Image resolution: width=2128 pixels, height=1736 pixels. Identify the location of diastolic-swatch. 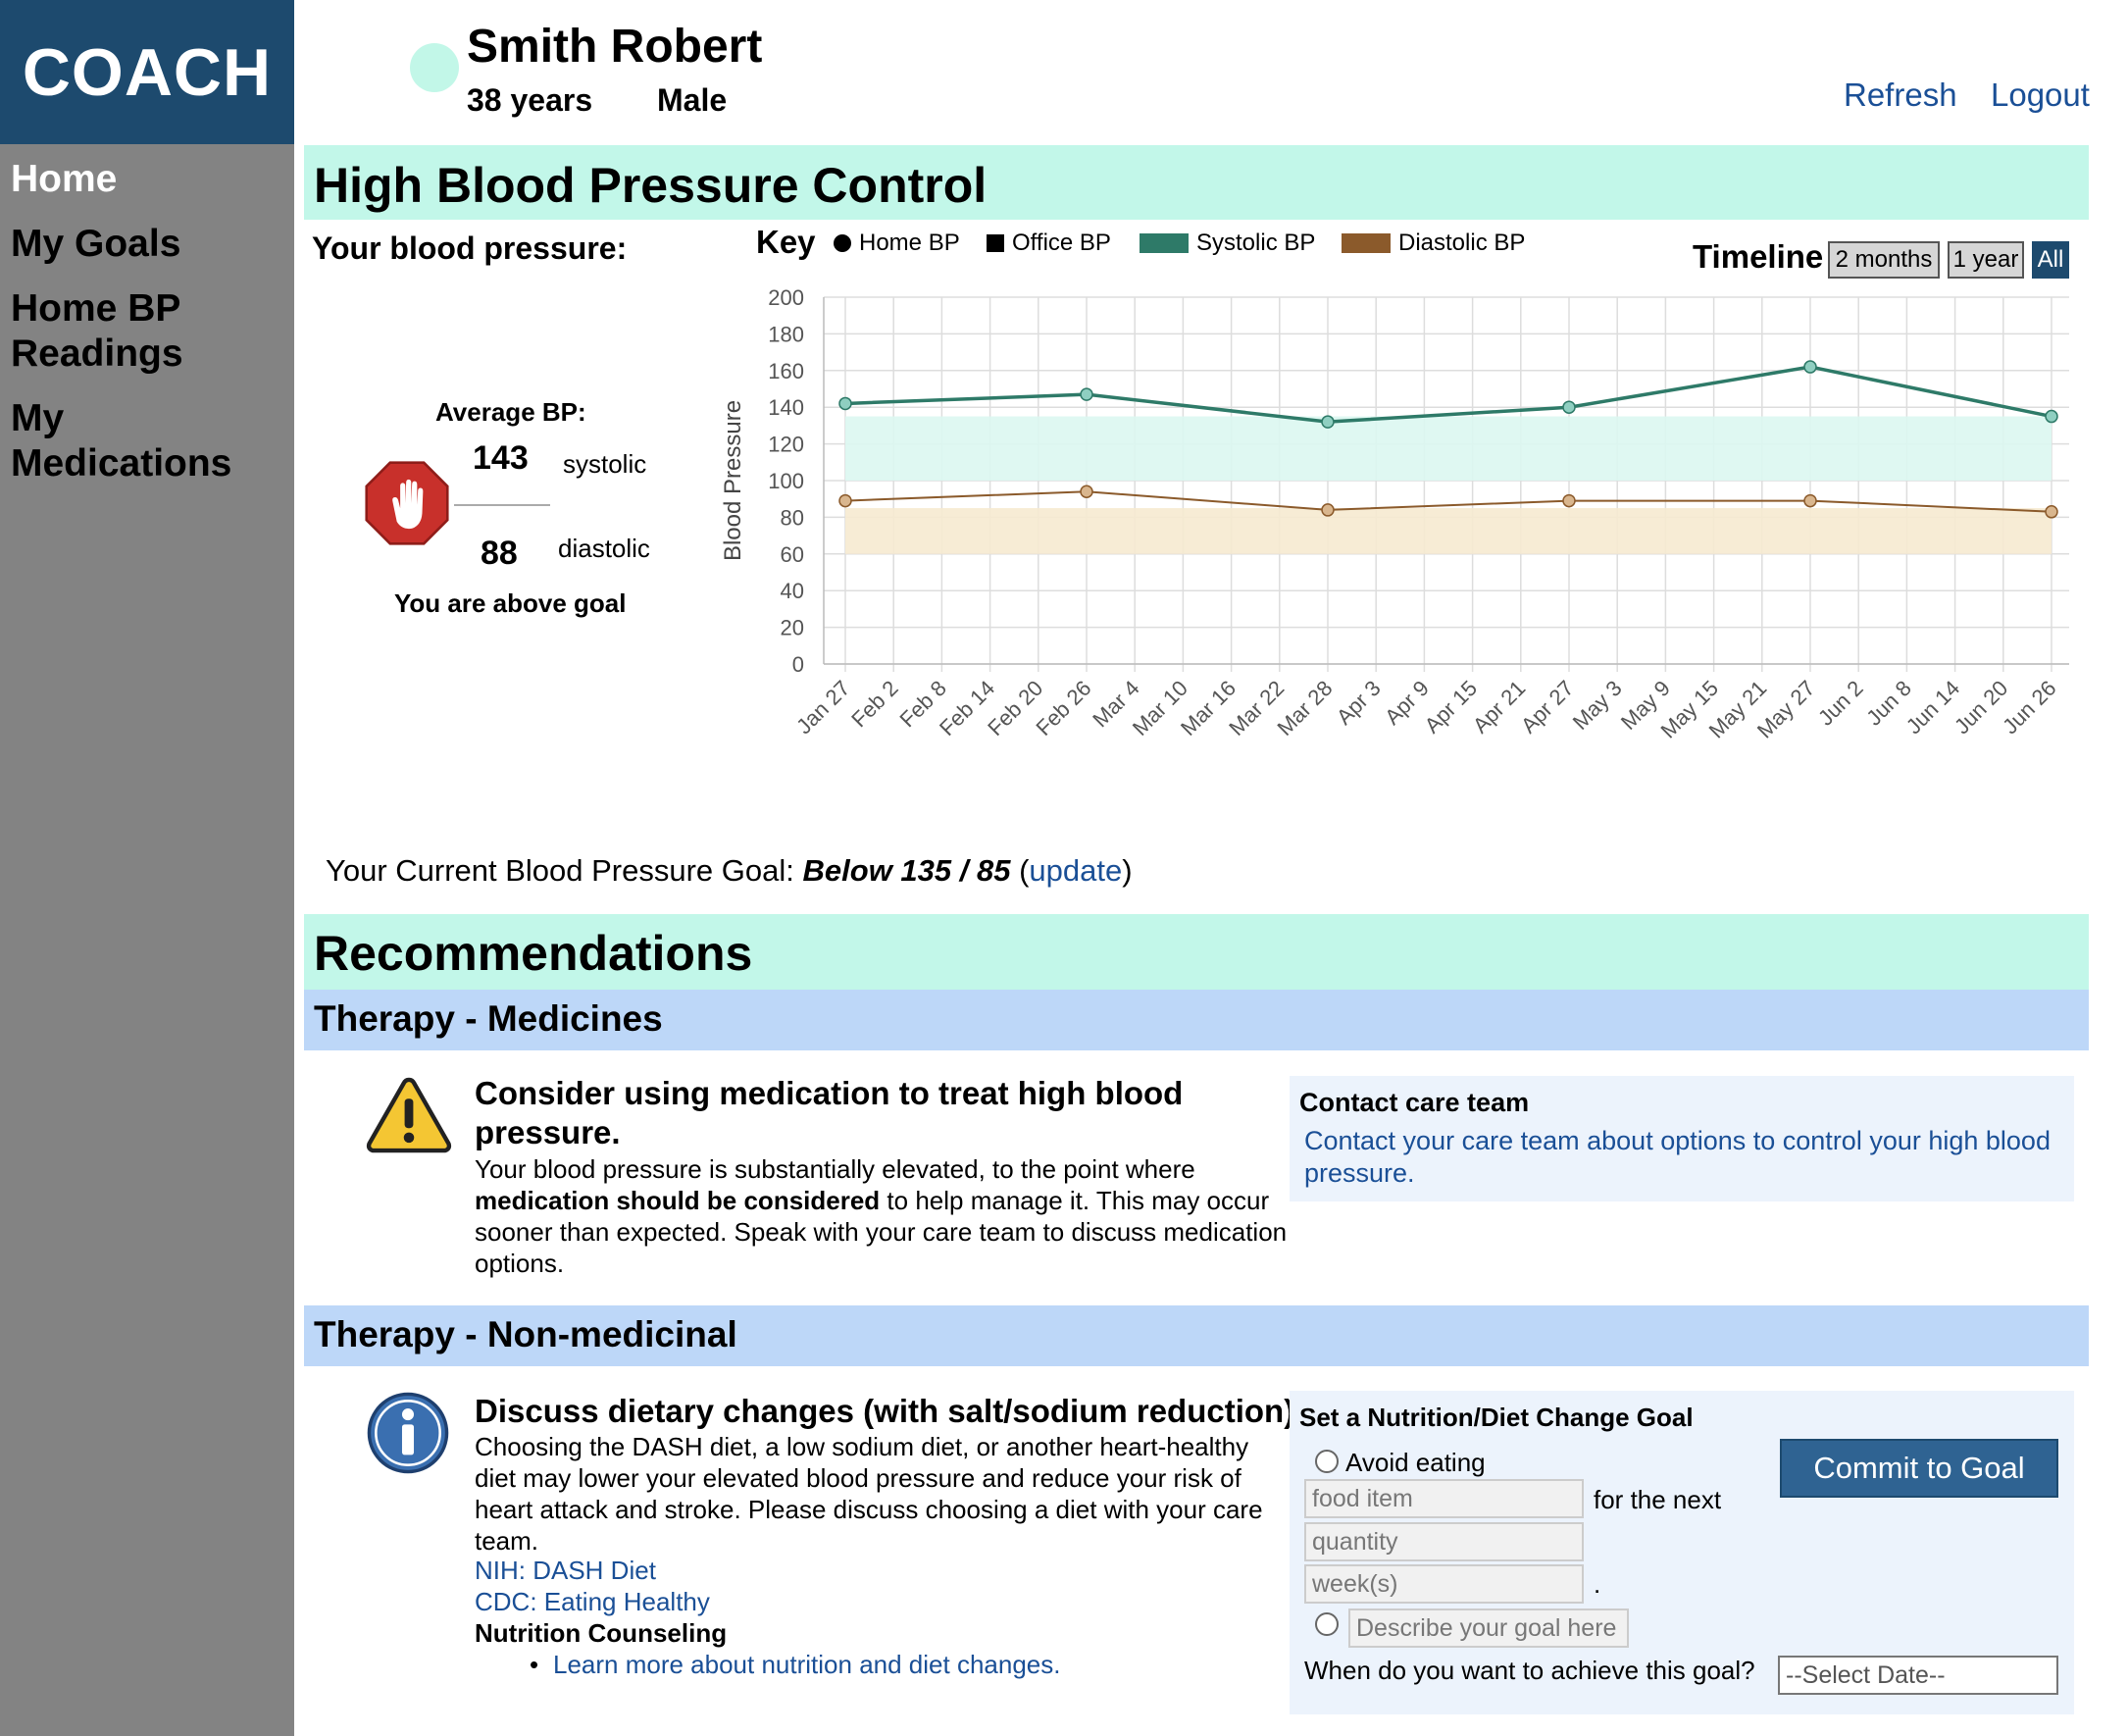
(1366, 243).